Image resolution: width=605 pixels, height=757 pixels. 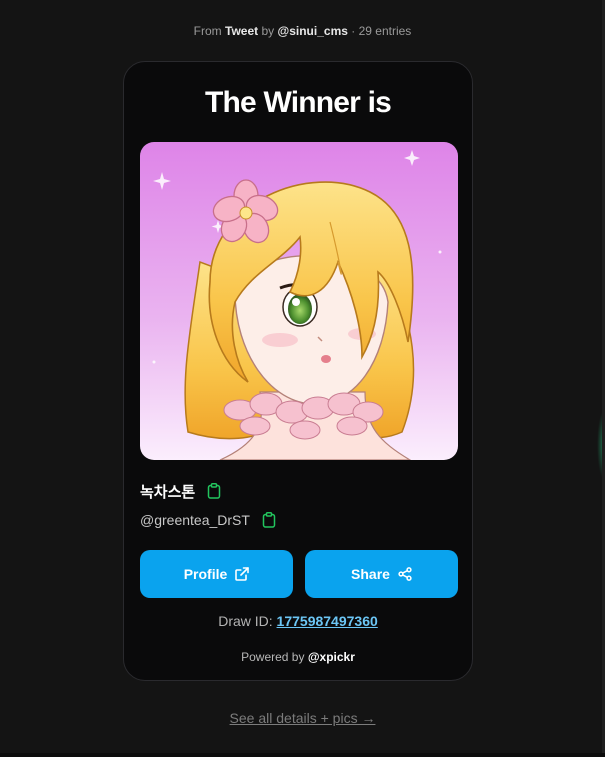 What do you see at coordinates (242, 31) in the screenshot?
I see `source-platform: Tweet` at bounding box center [242, 31].